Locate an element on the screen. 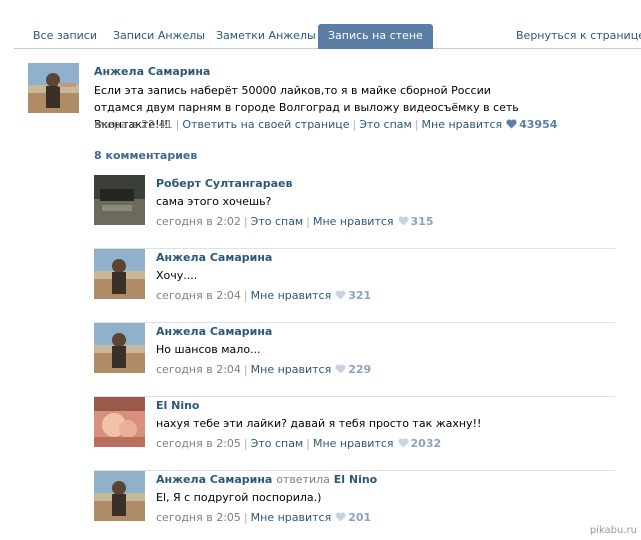  comment-time: сегодня в 2:02 is located at coordinates (198, 221).